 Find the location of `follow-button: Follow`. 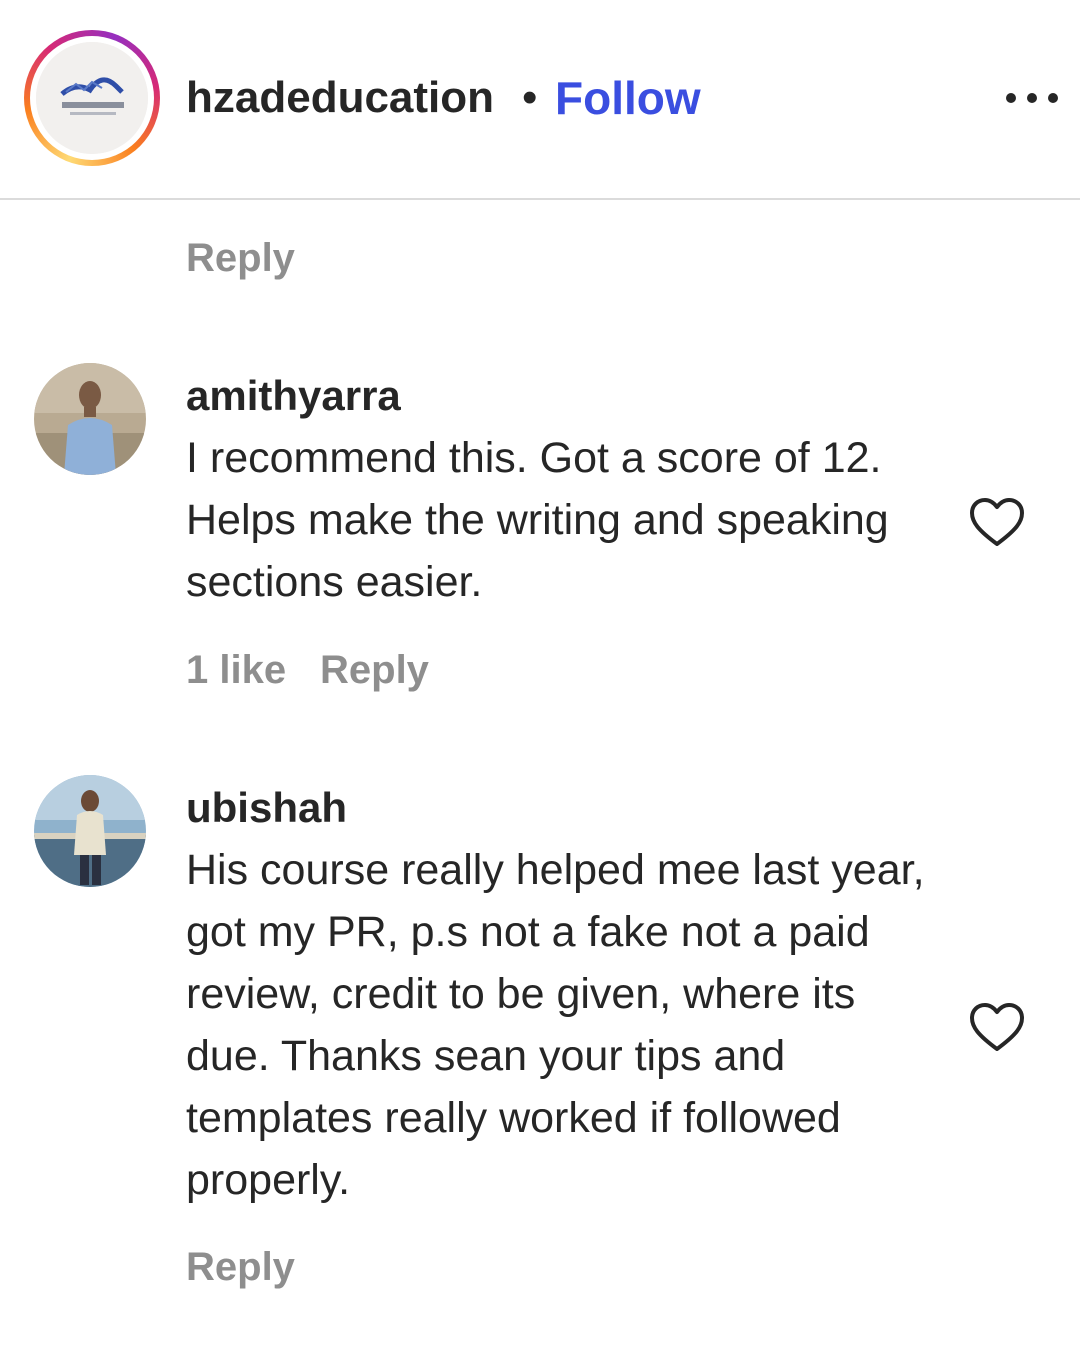

follow-button: Follow is located at coordinates (628, 98).